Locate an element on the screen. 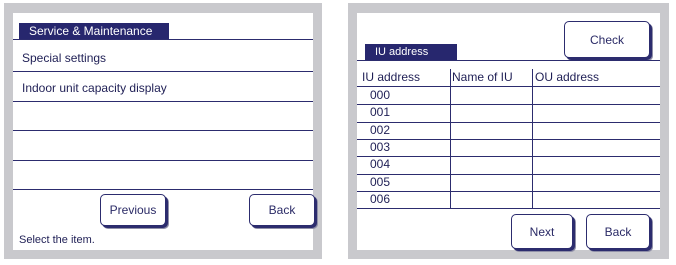  table-row: 005 is located at coordinates (508, 183).